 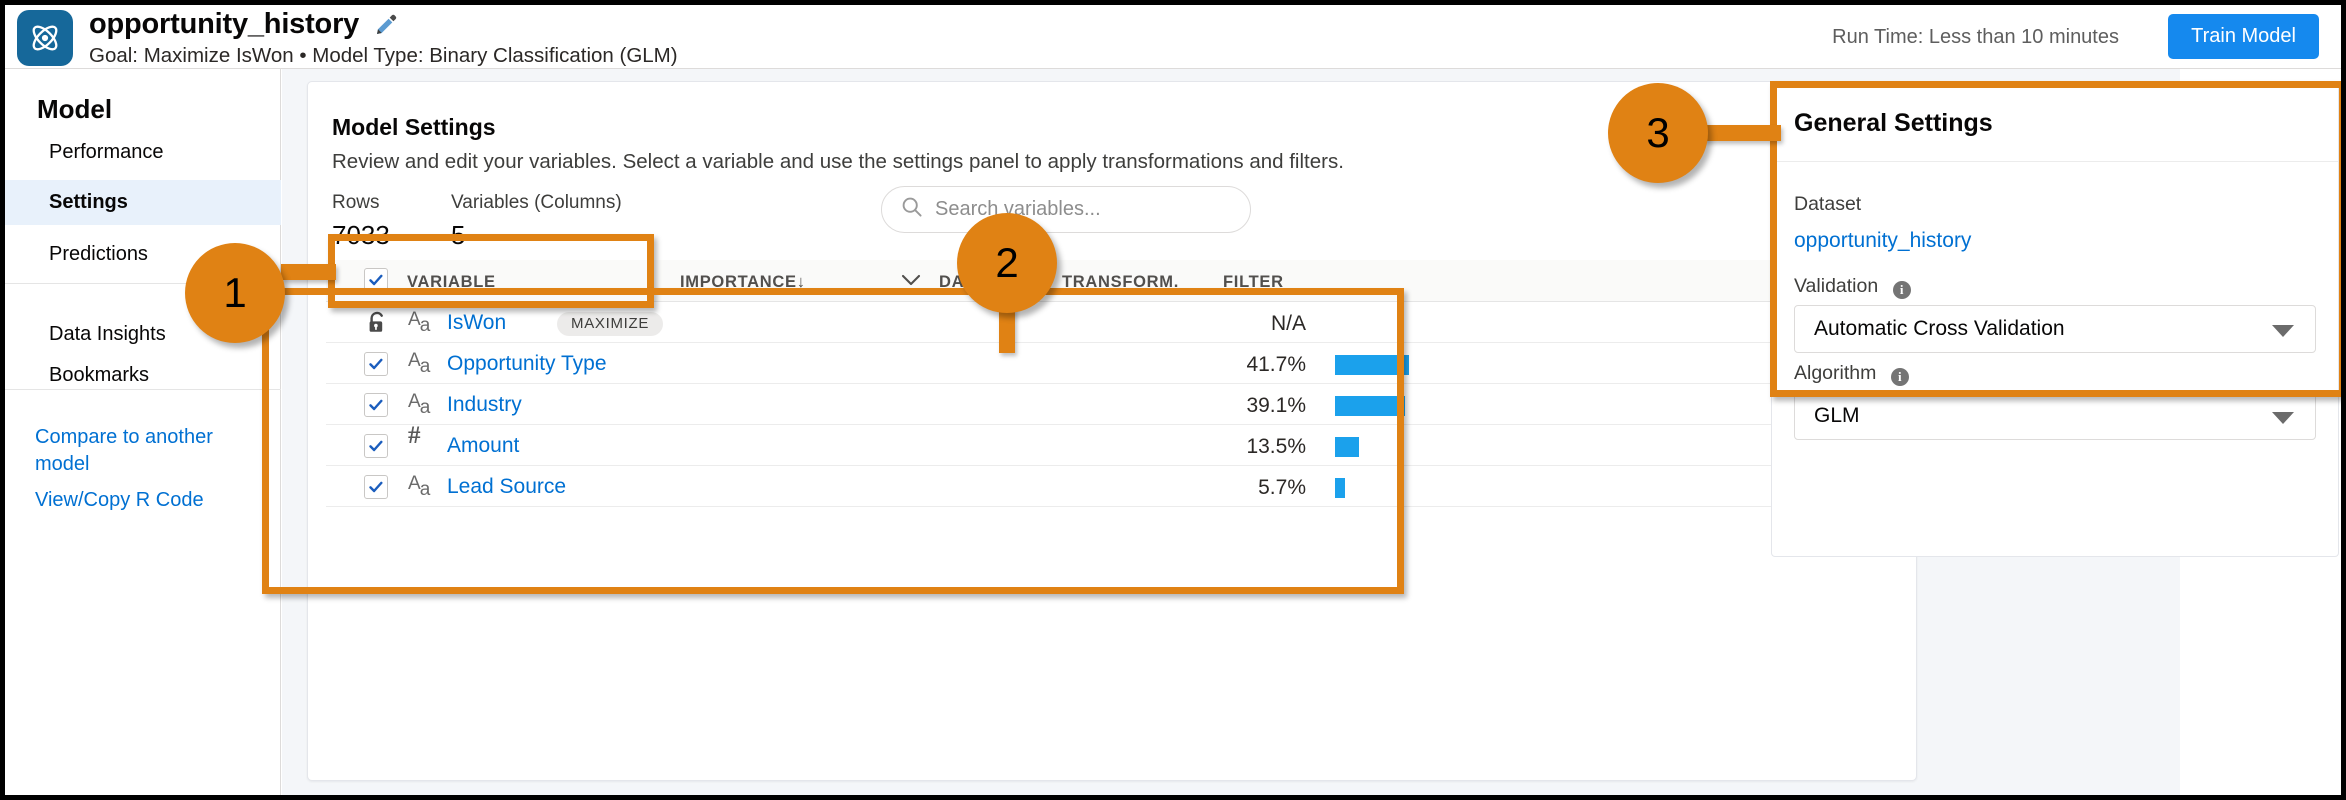 What do you see at coordinates (458, 235) in the screenshot?
I see `stat-value: 5` at bounding box center [458, 235].